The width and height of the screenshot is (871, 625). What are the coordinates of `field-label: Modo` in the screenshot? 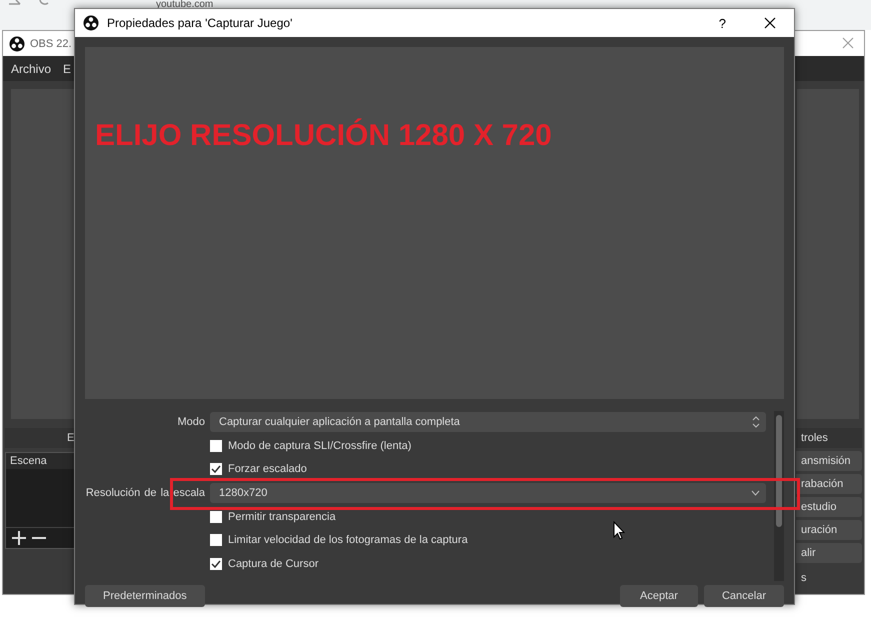 It's located at (190, 422).